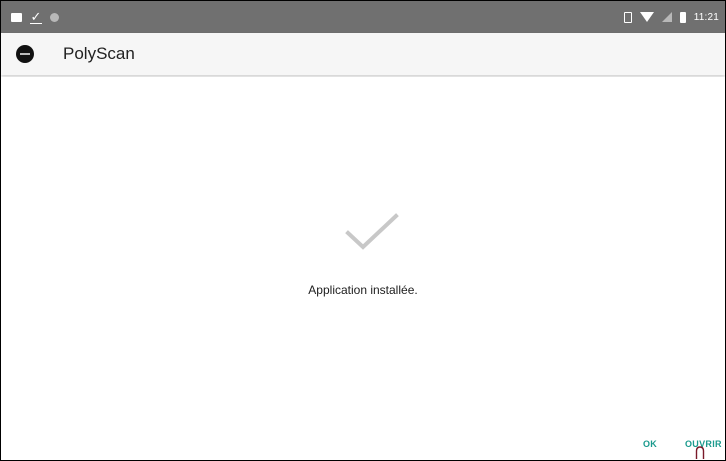  I want to click on status-notifications: ✓, so click(35, 16).